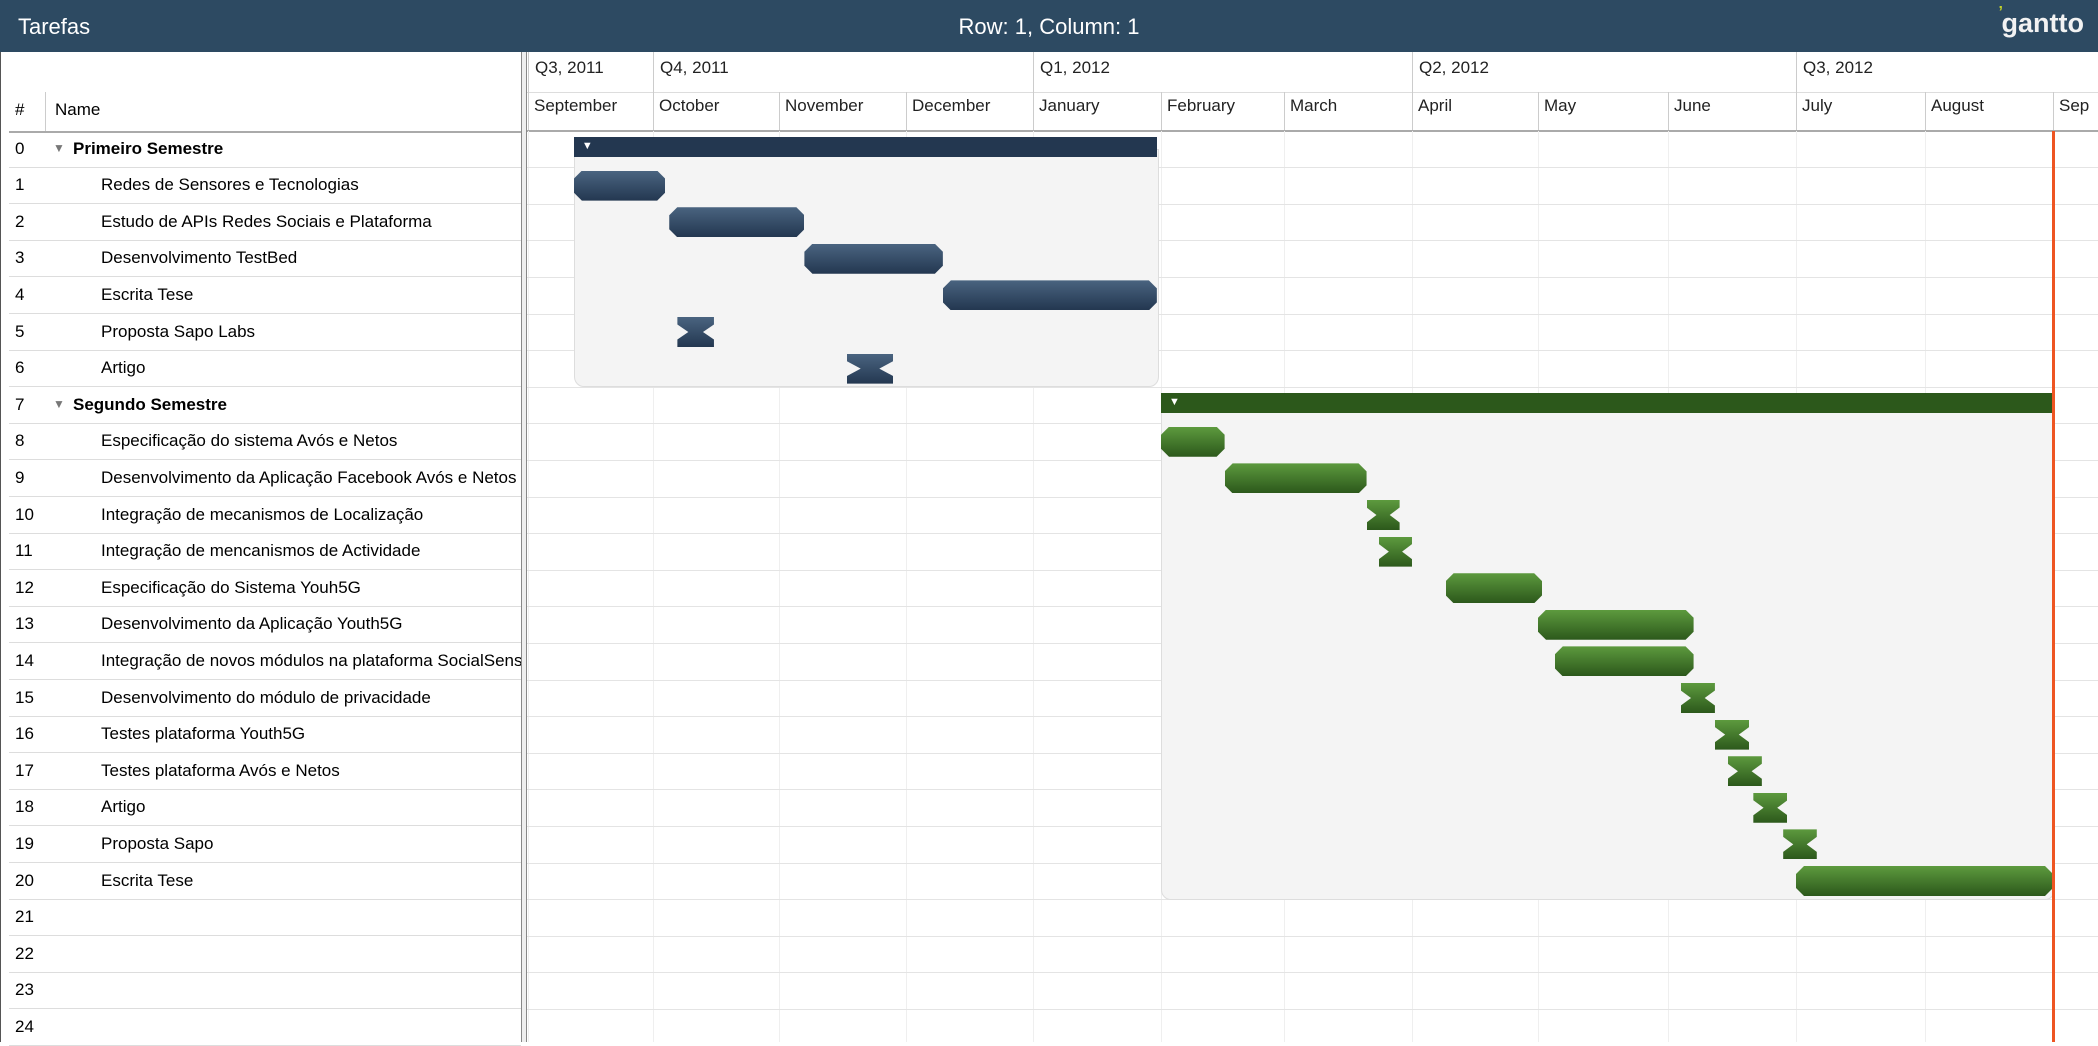  I want to click on table-row: 16 Testes plataforma Youth5G, so click(265, 735).